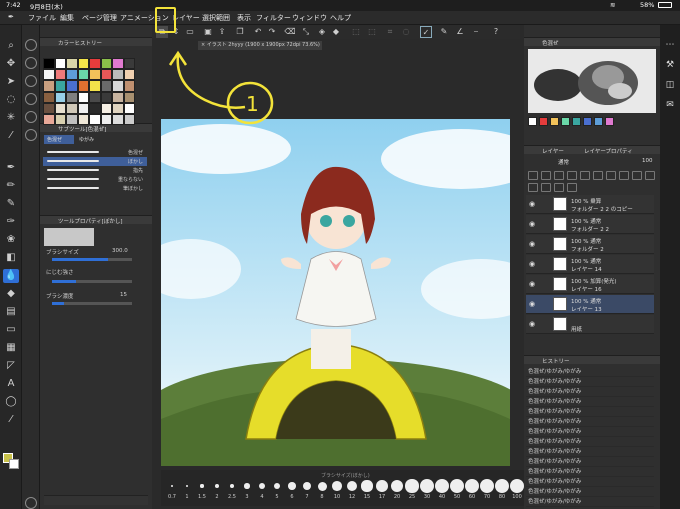  I want to click on brush-row: 筆ぼかし, so click(95, 188).